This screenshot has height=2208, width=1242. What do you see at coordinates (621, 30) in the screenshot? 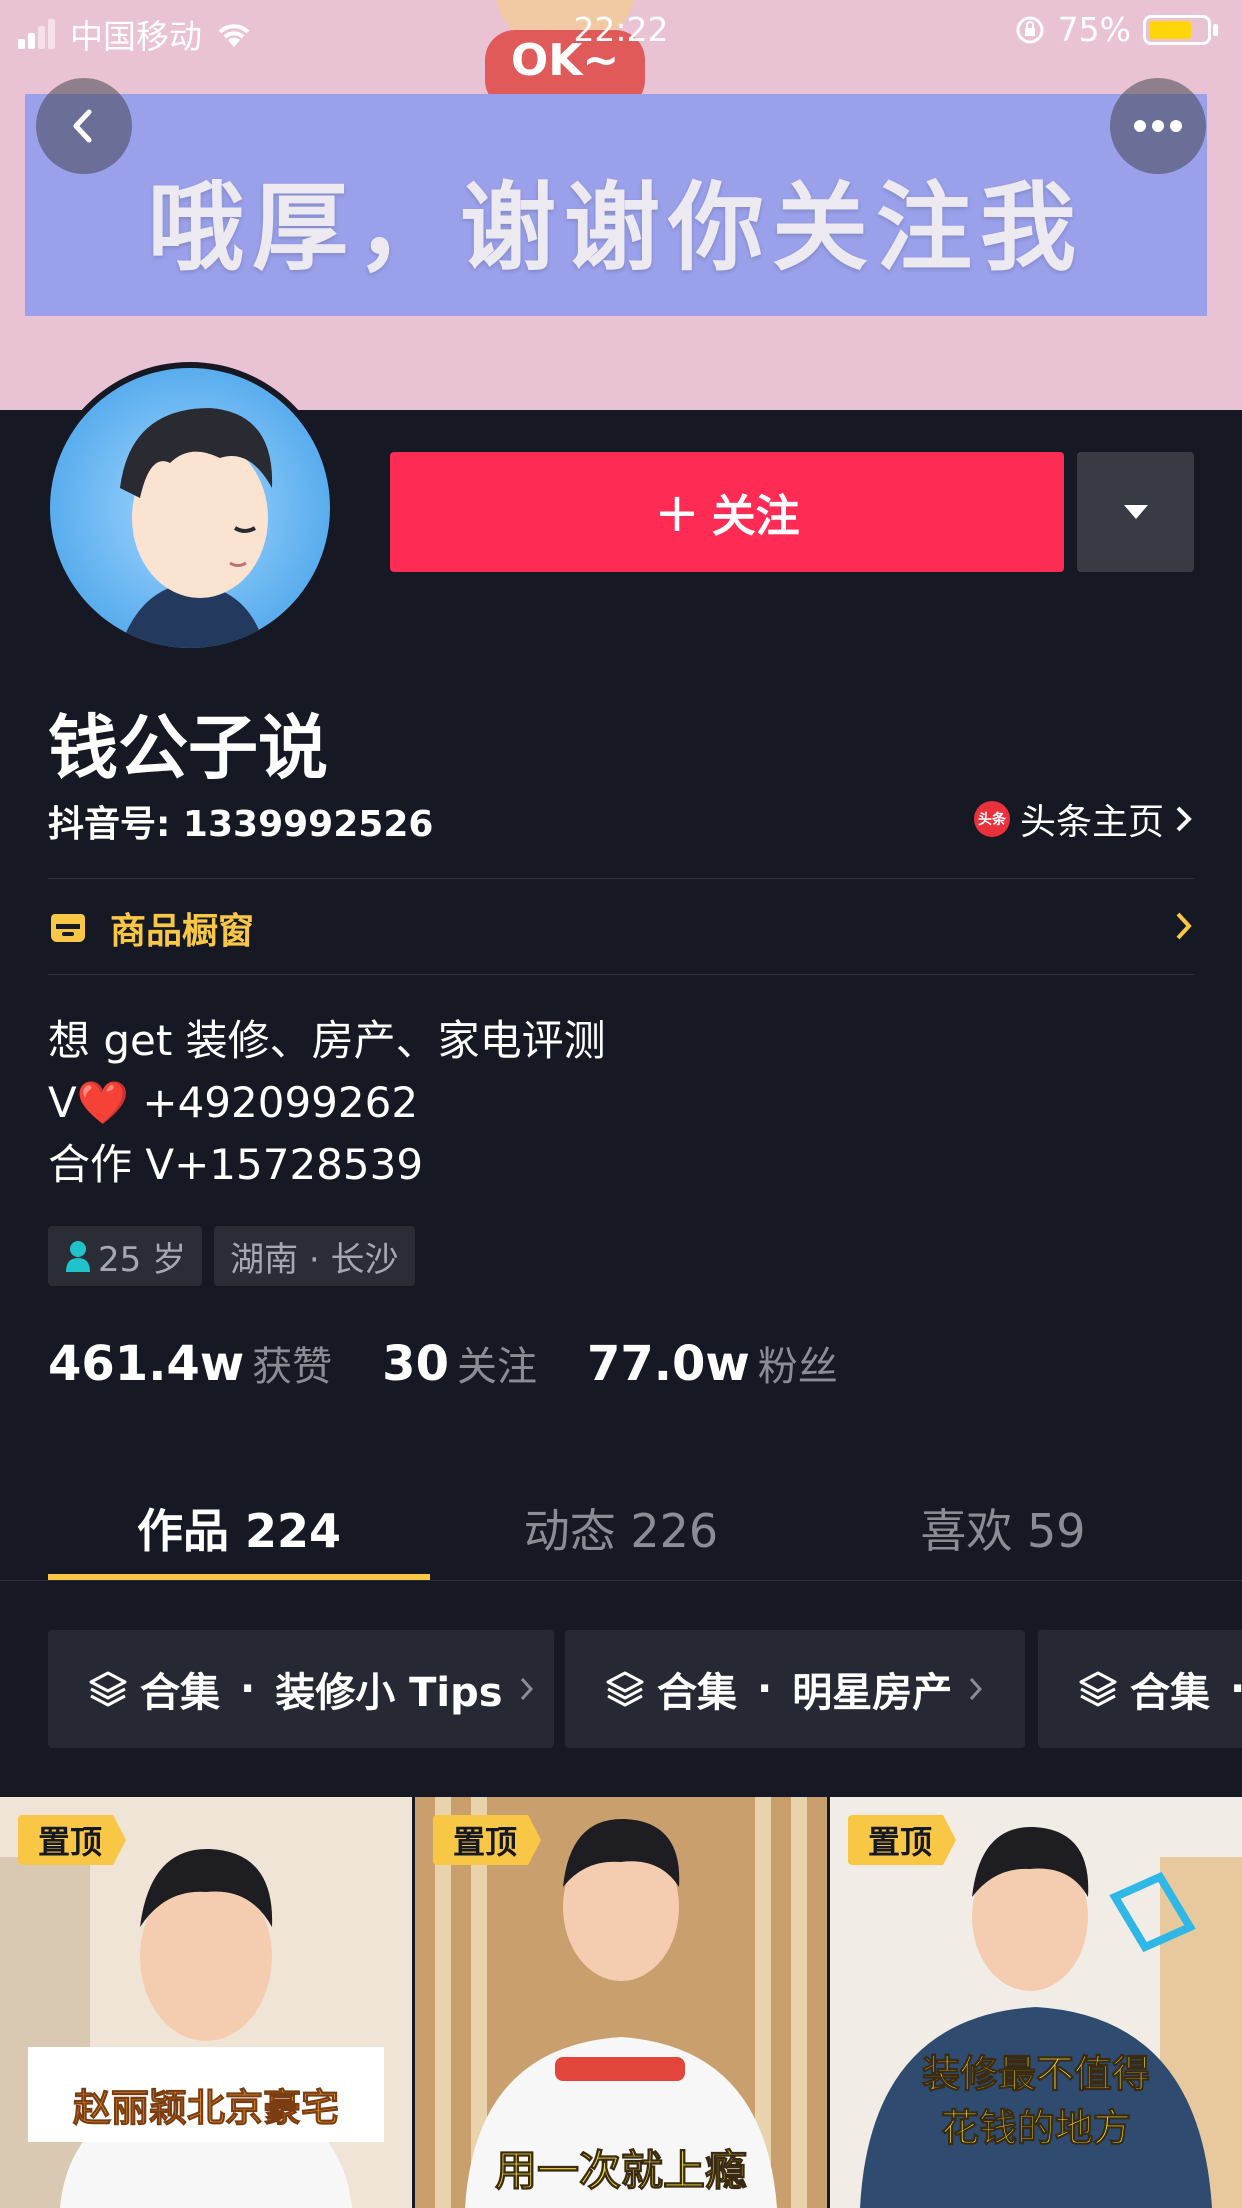
I see `status-bar: 中国移动 22:22 75%` at bounding box center [621, 30].